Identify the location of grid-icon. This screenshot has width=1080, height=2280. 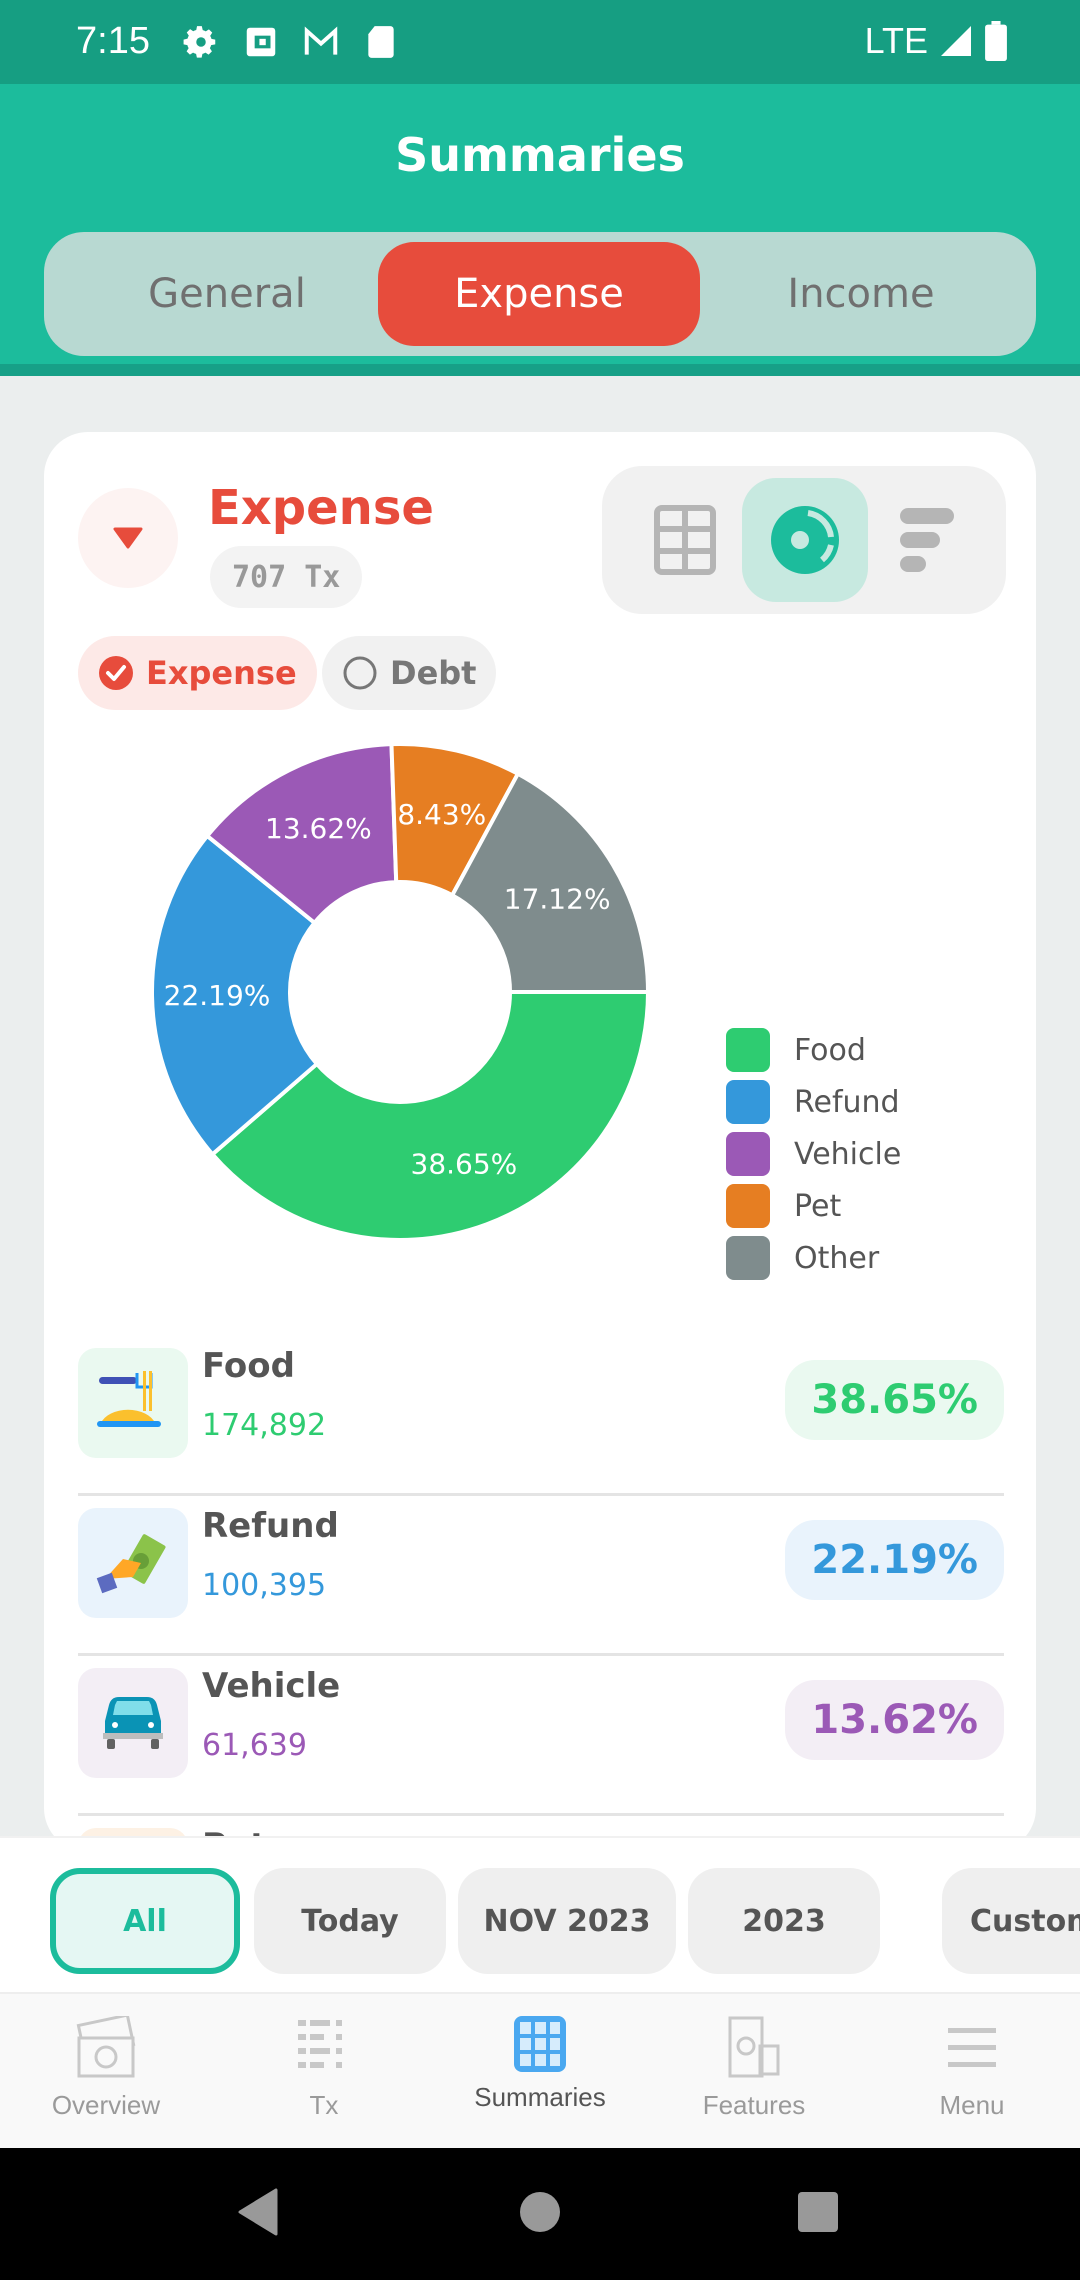
(540, 2044).